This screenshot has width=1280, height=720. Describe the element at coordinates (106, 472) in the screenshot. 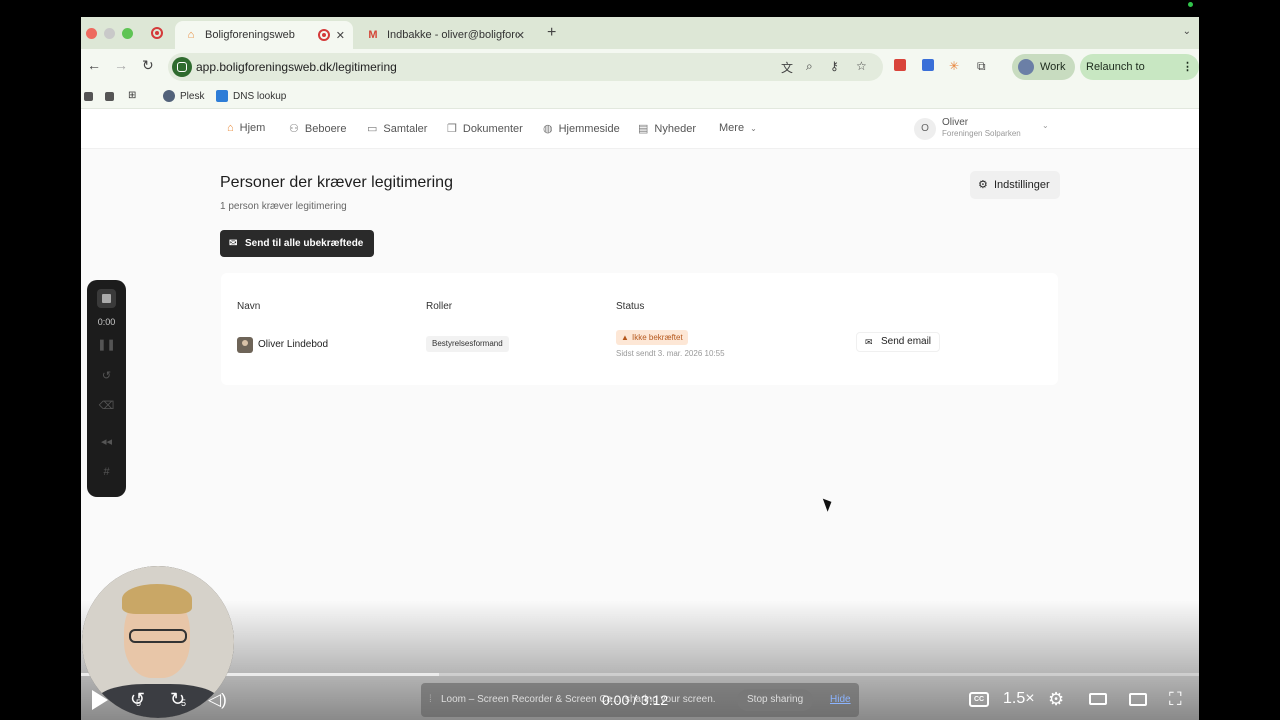

I see `drawing-hash-icon: #` at that location.